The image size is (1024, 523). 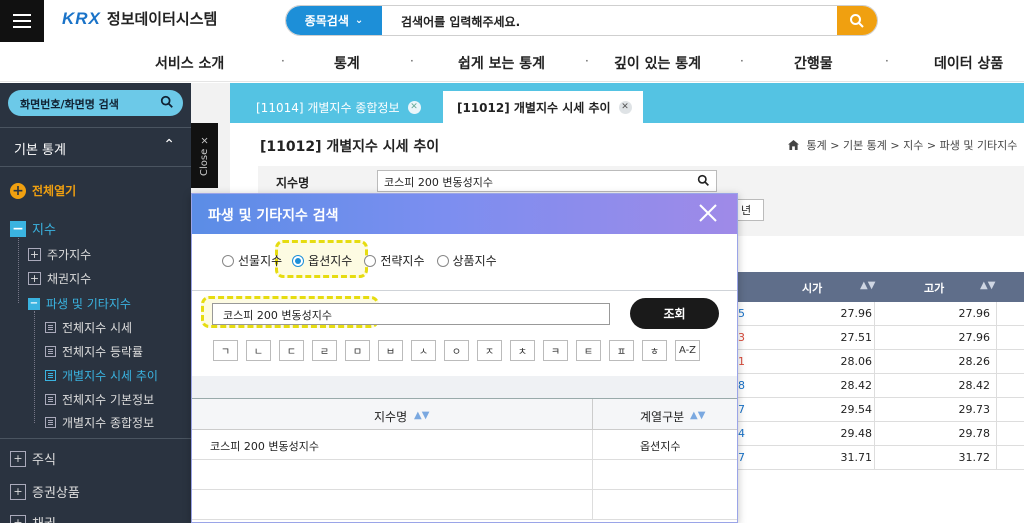 What do you see at coordinates (741, 313) in the screenshot?
I see `table-cell: 5` at bounding box center [741, 313].